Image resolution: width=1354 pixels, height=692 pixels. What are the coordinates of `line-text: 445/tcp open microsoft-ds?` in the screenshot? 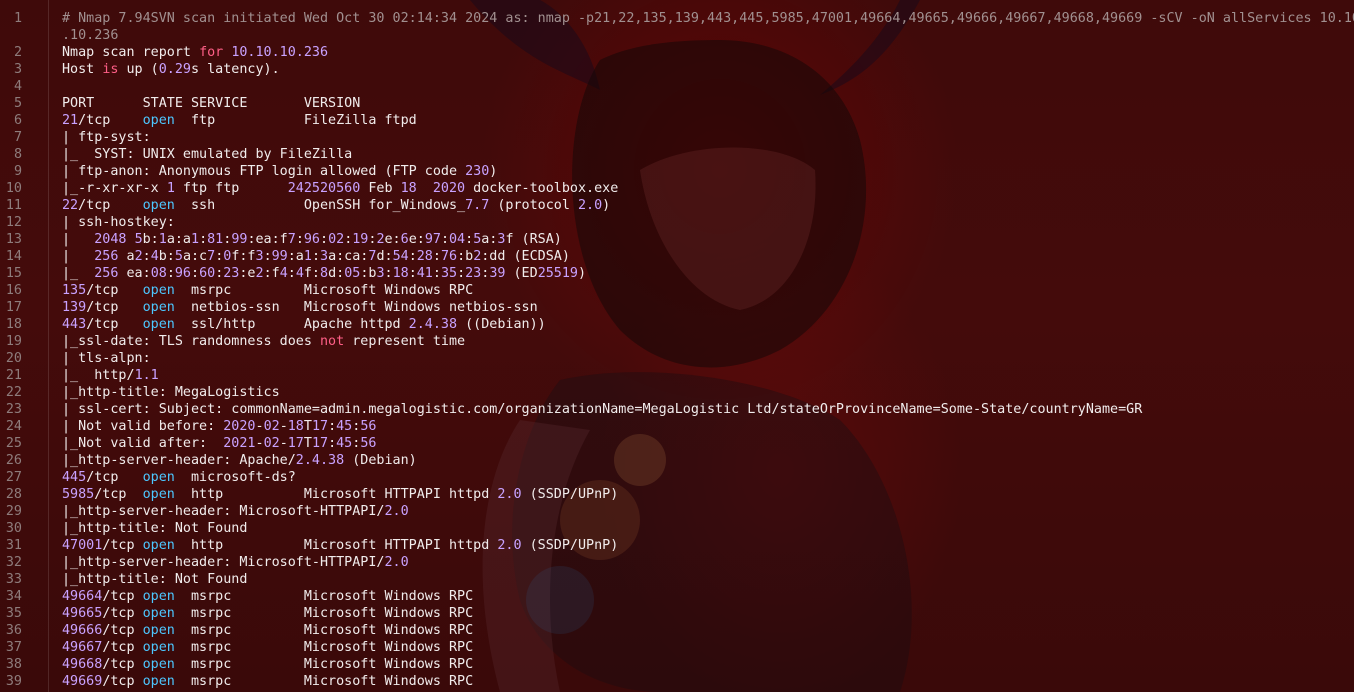 It's located at (708, 477).